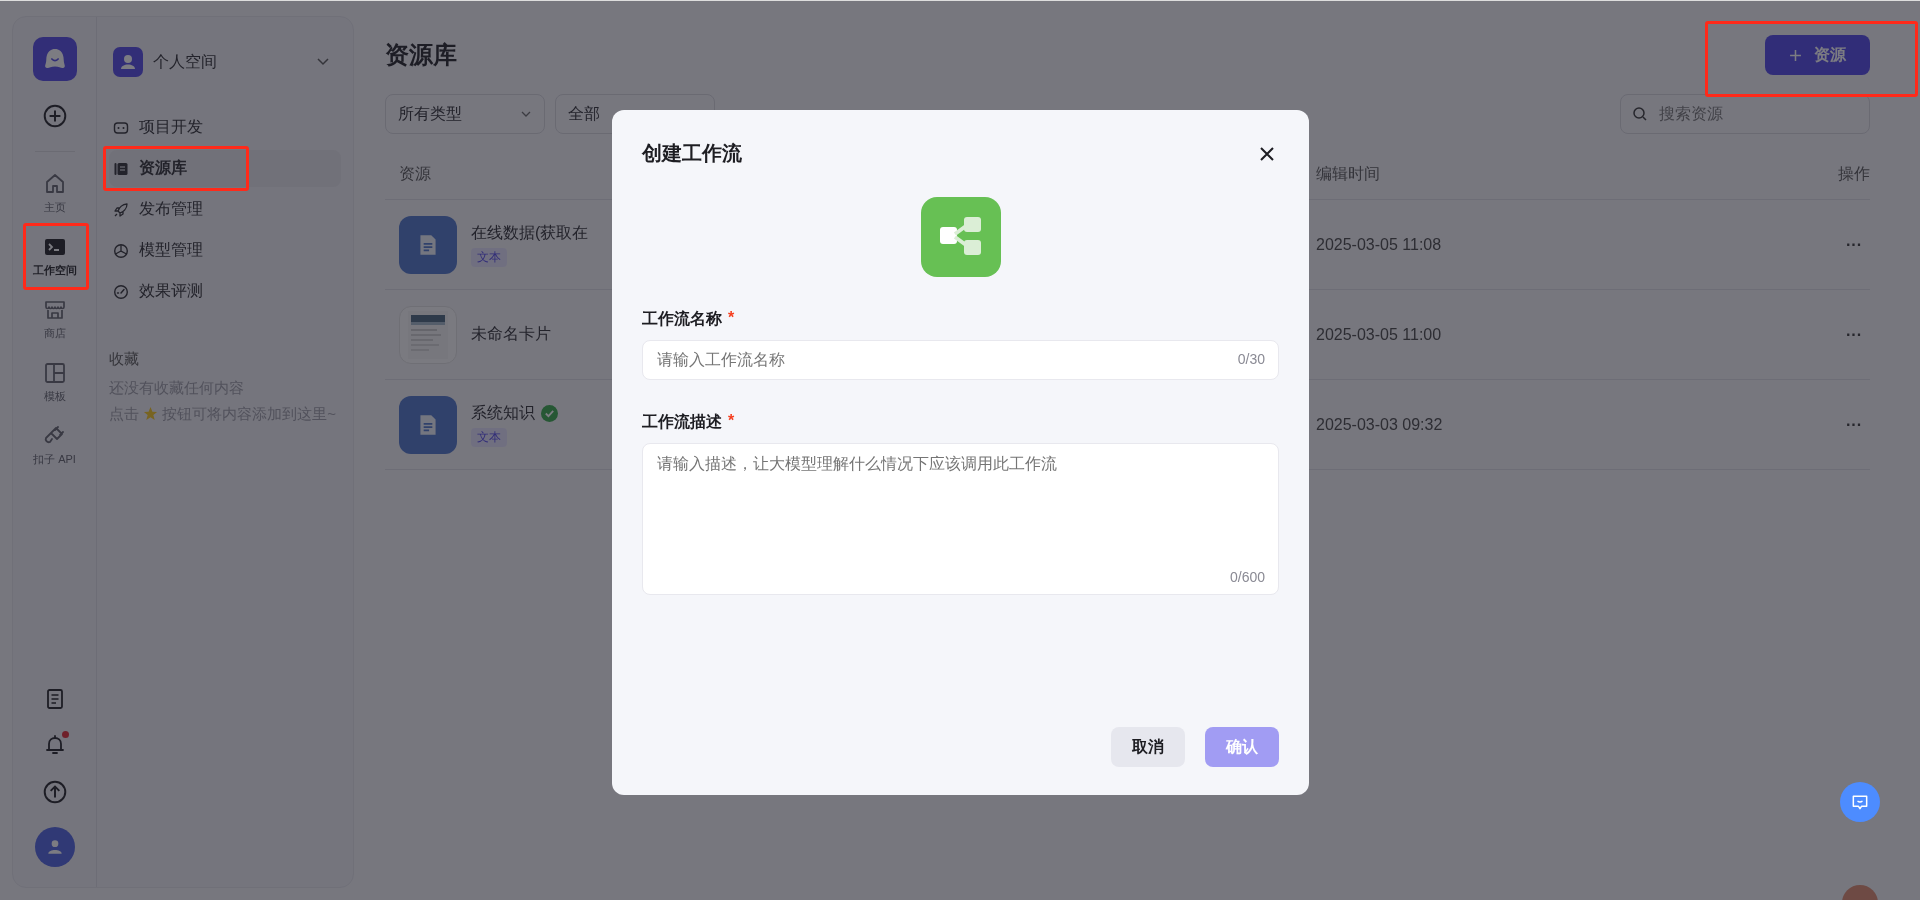  I want to click on search-icon, so click(1640, 114).